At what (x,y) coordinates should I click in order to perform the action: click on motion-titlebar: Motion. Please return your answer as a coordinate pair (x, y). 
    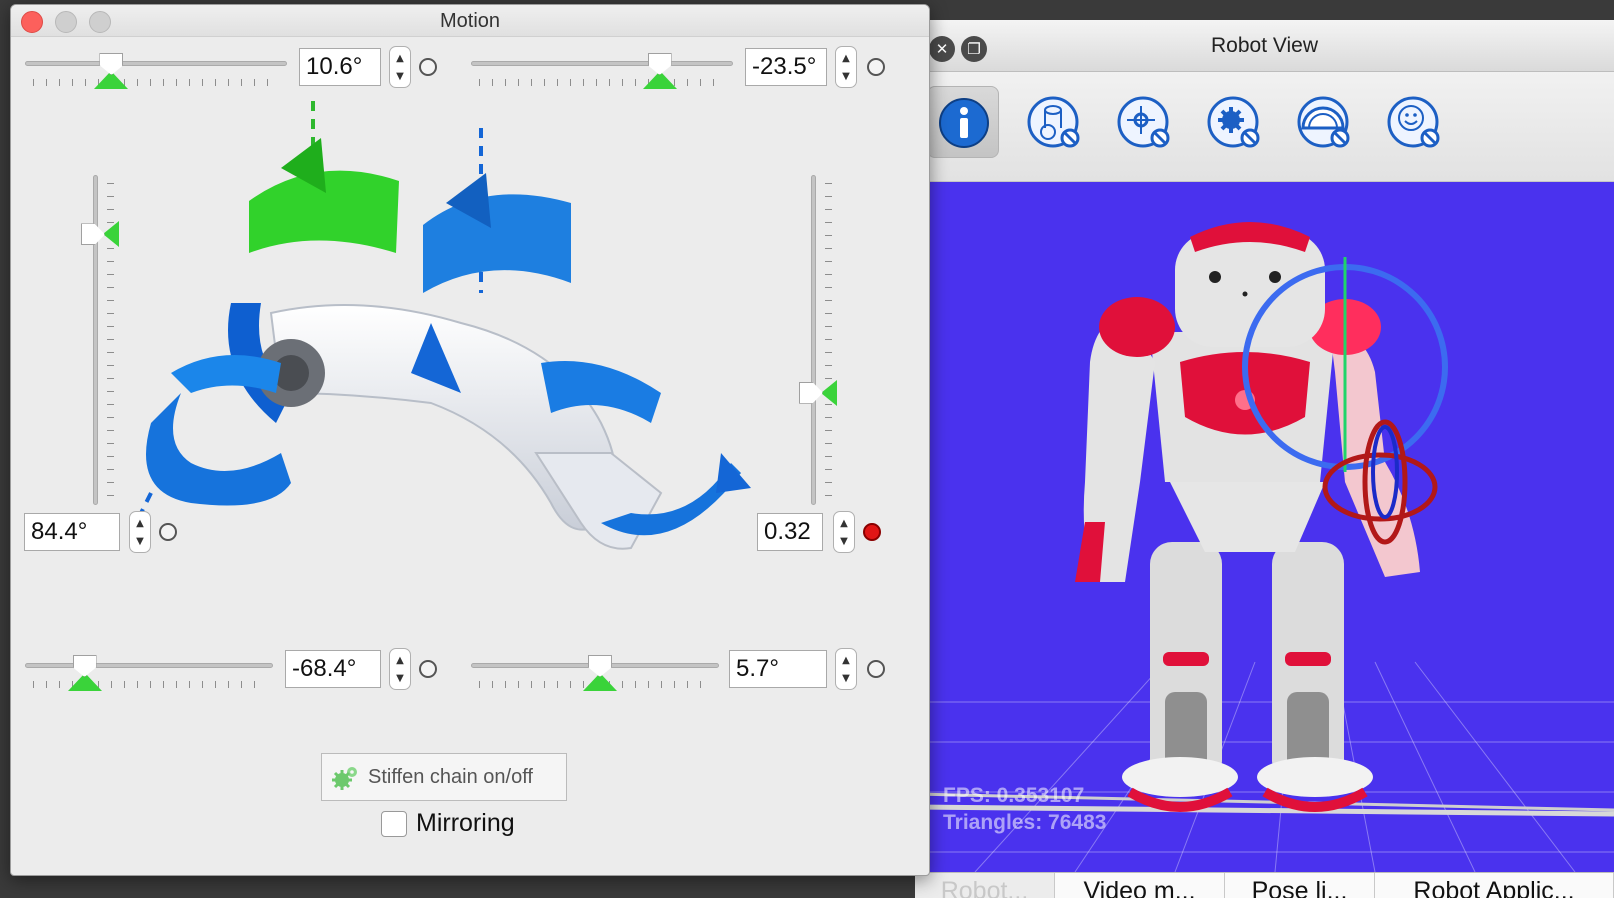
    Looking at the image, I should click on (470, 21).